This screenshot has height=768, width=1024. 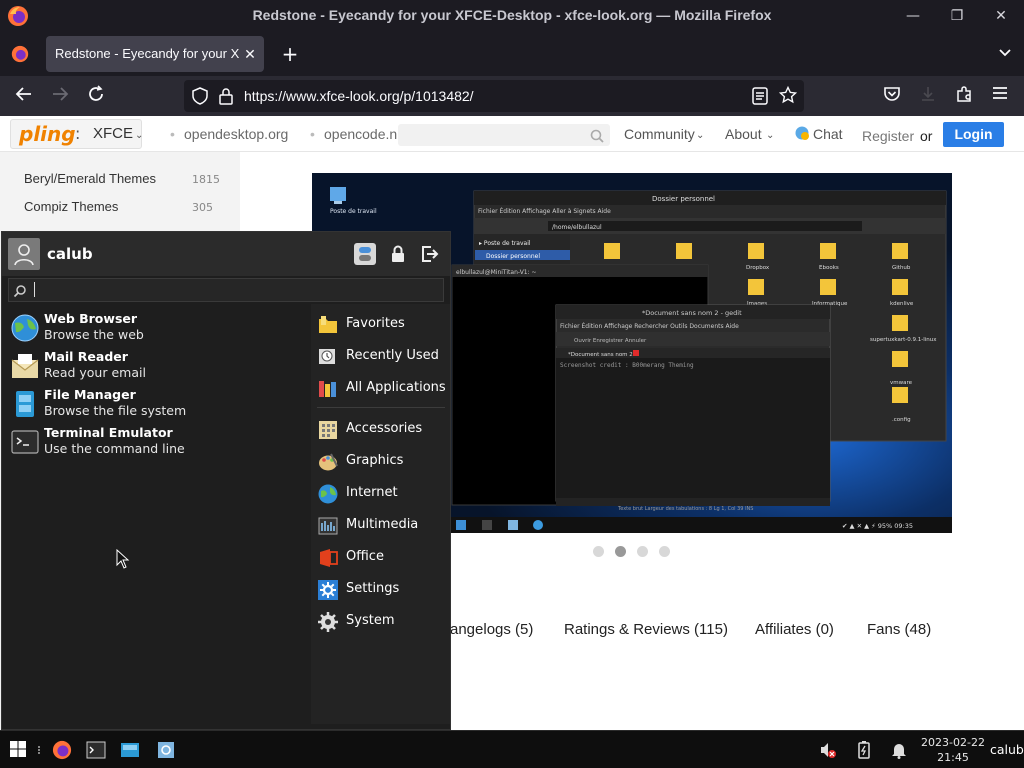 I want to click on file-manager-taskbar-icon, so click(x=130, y=750).